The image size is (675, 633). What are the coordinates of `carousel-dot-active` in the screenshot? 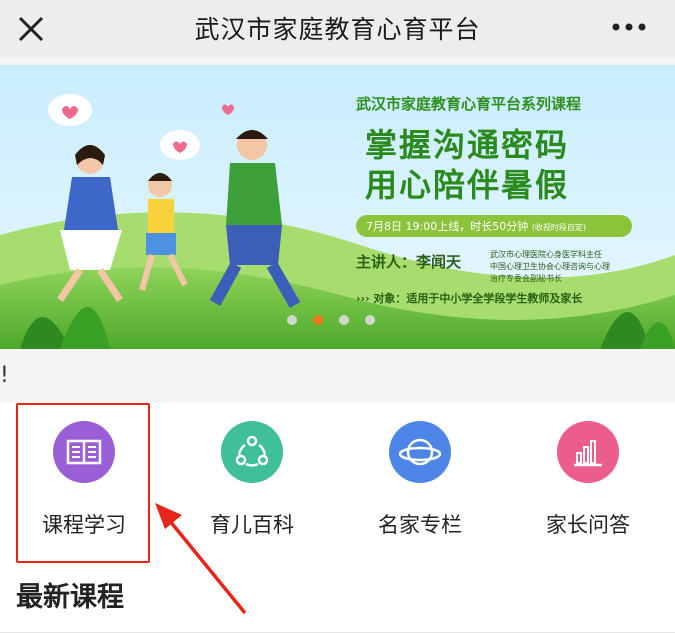 It's located at (318, 320).